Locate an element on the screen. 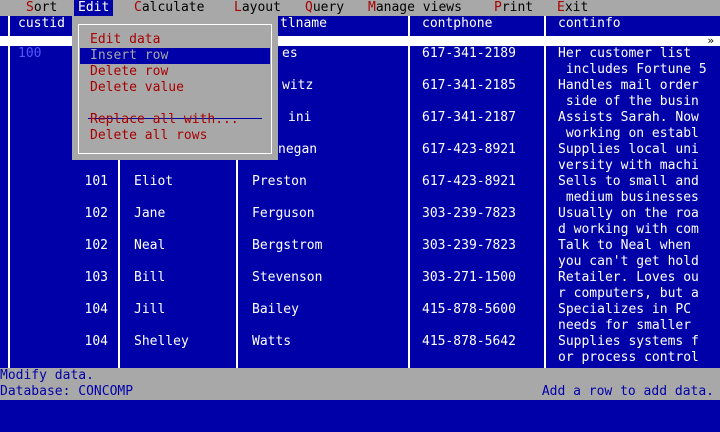 The width and height of the screenshot is (720, 432). cell-continfo-line2: needs for smaller is located at coordinates (639, 326).